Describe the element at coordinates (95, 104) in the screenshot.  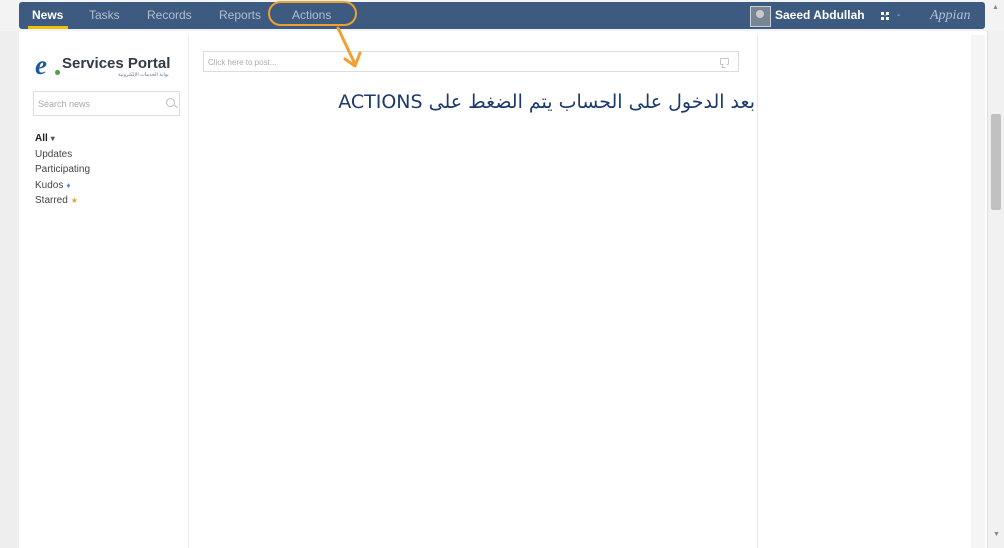
I see `news-search-input` at that location.